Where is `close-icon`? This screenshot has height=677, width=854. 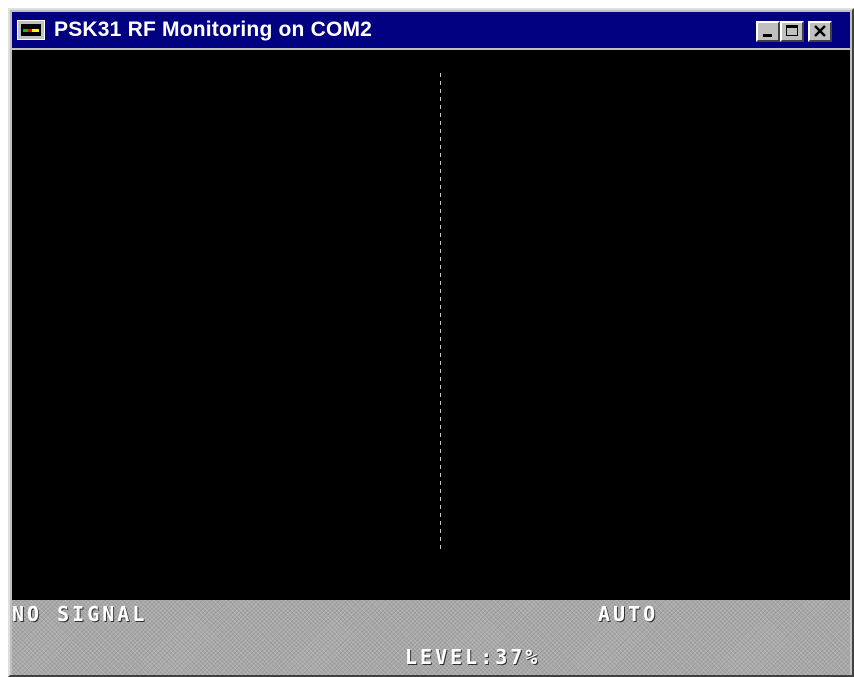 close-icon is located at coordinates (820, 31).